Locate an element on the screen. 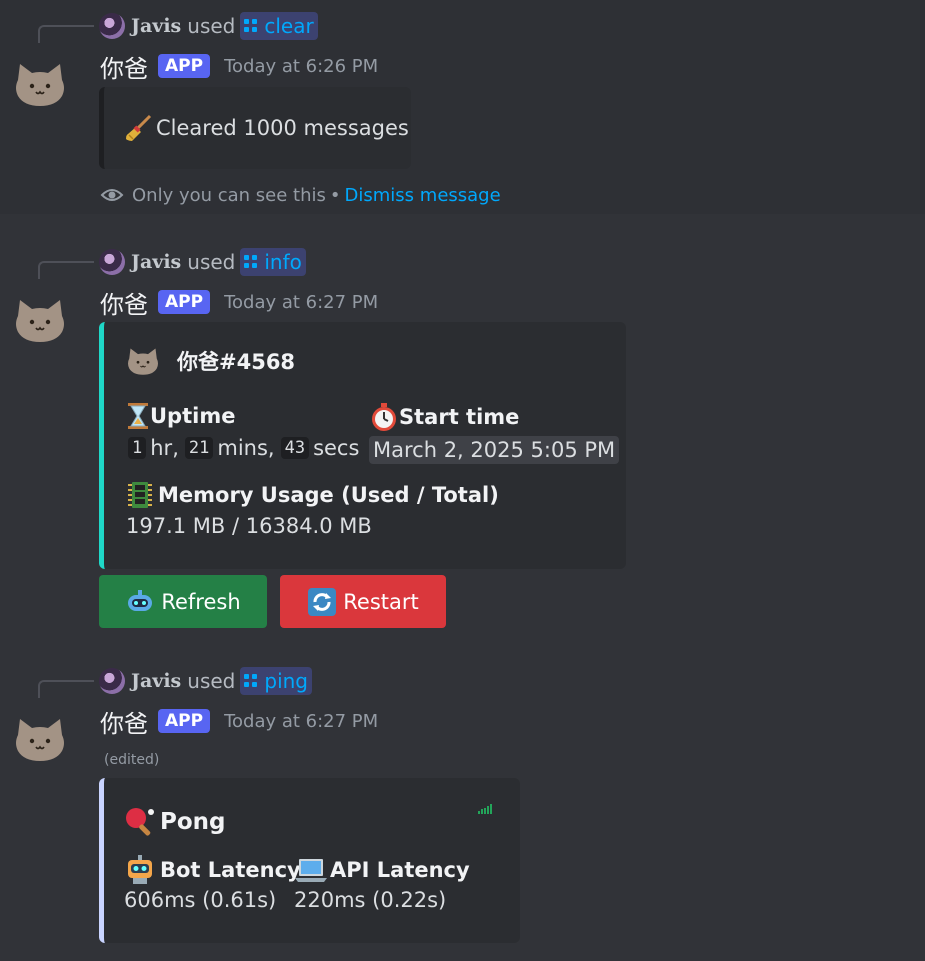 The width and height of the screenshot is (925, 961). field-uptime: Uptime 1 hr, 21 mins, 43 secs is located at coordinates (242, 431).